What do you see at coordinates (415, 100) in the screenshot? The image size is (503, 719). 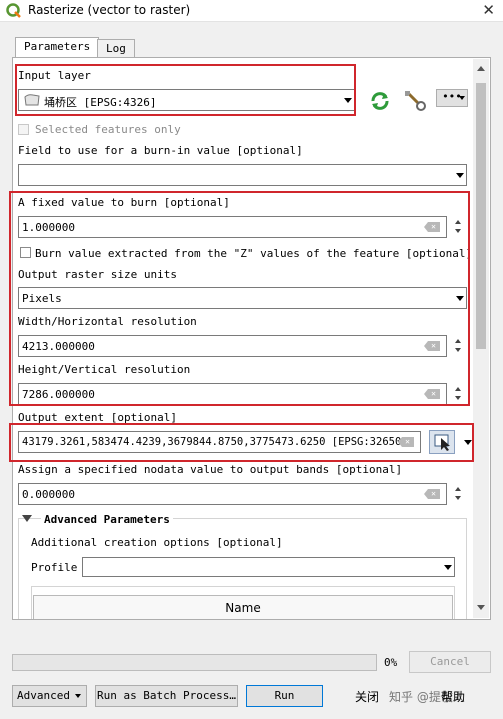 I see `wrench-icon` at bounding box center [415, 100].